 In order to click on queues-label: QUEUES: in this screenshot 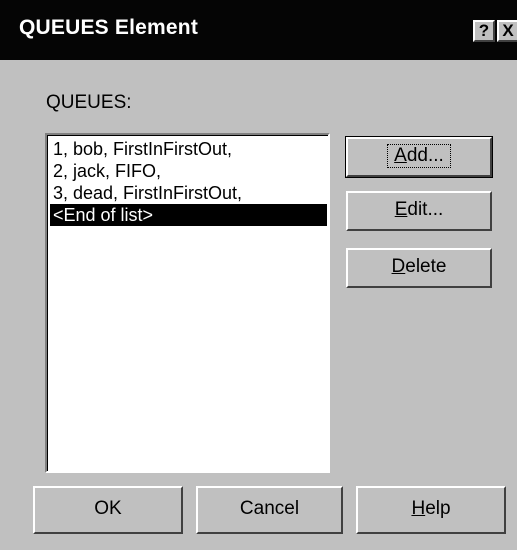, I will do `click(89, 102)`.